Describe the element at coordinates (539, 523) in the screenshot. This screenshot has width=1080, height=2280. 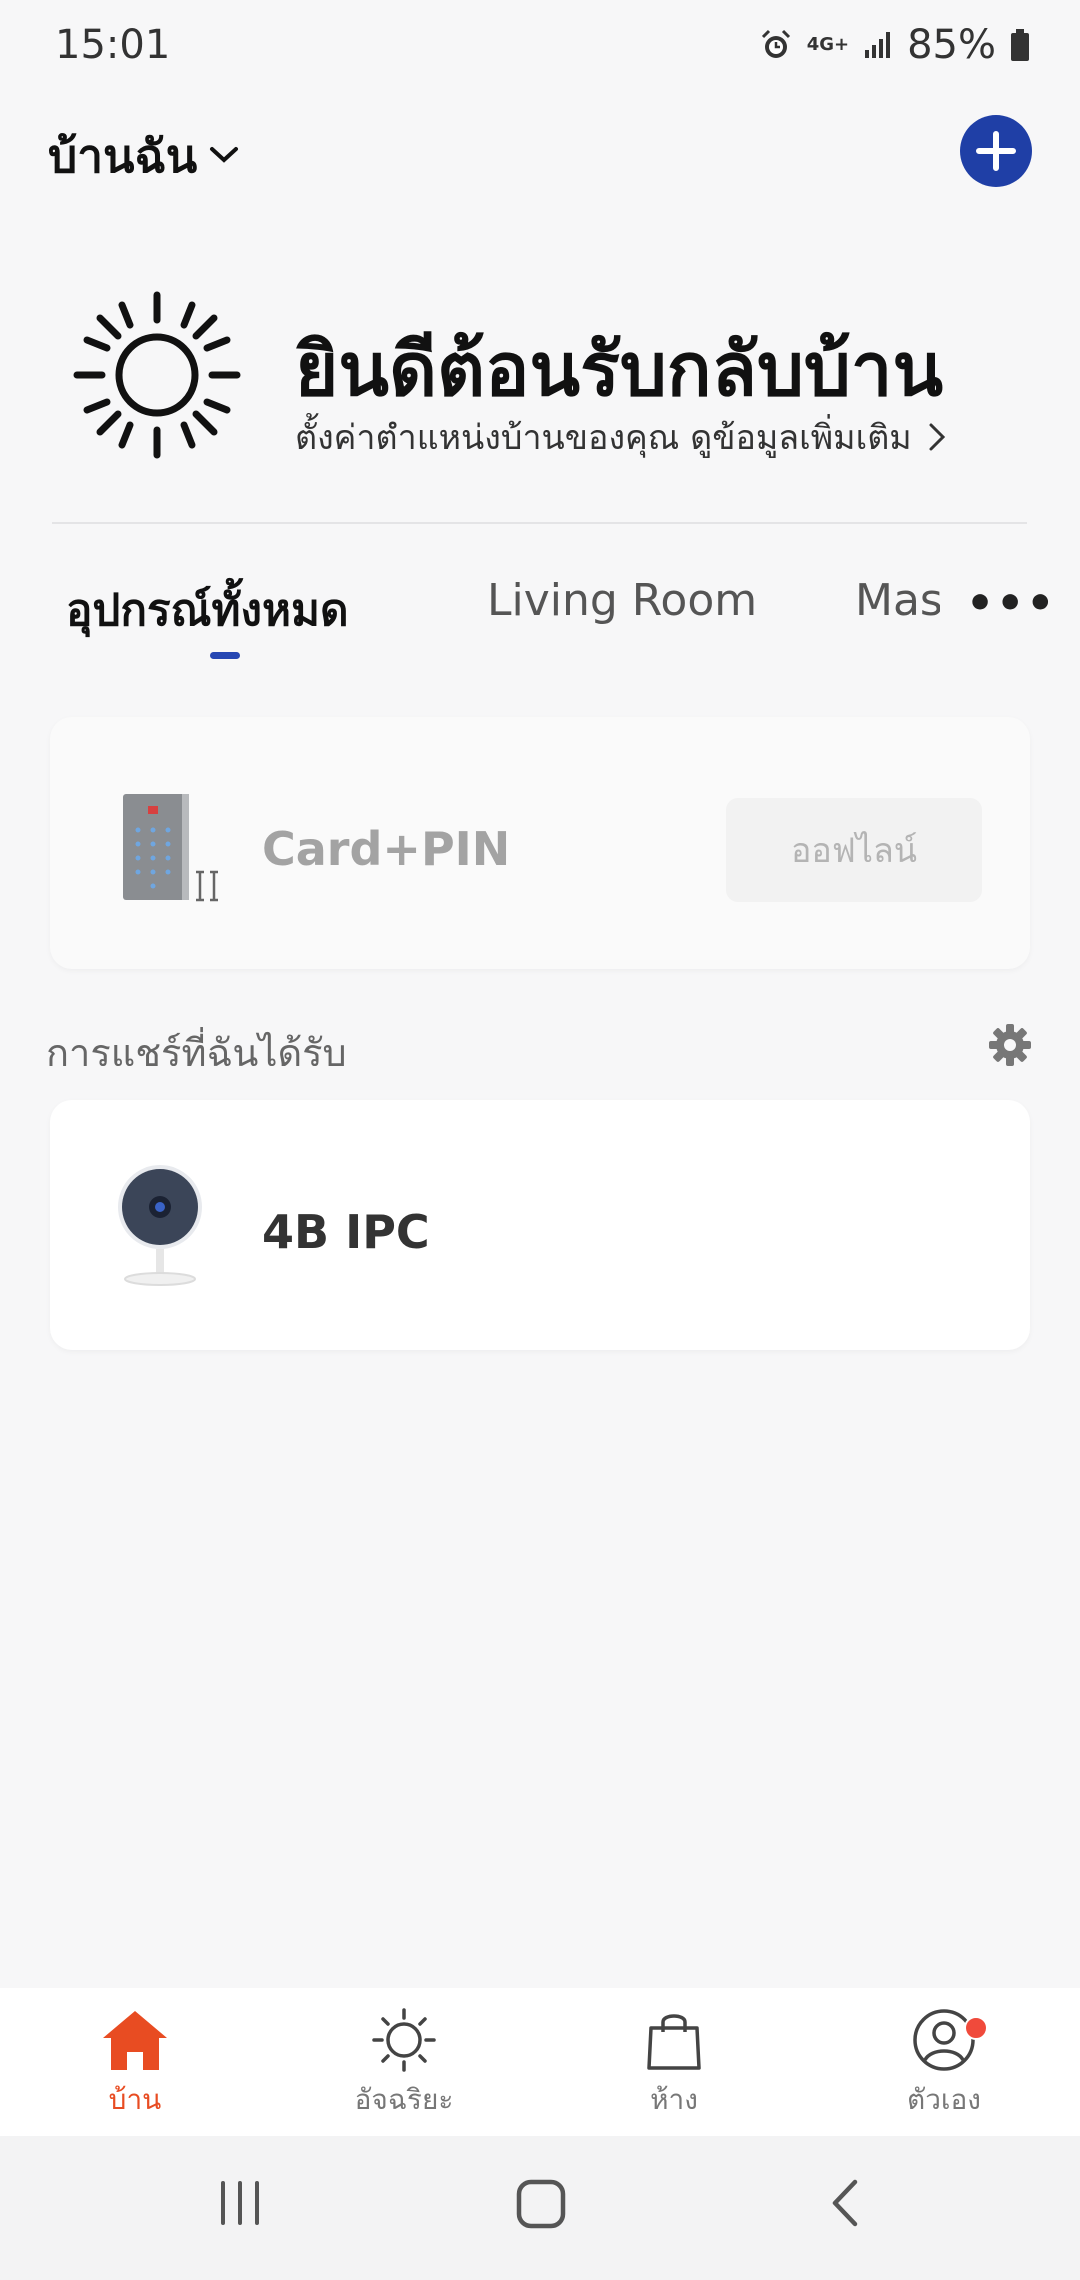
I see `divider` at that location.